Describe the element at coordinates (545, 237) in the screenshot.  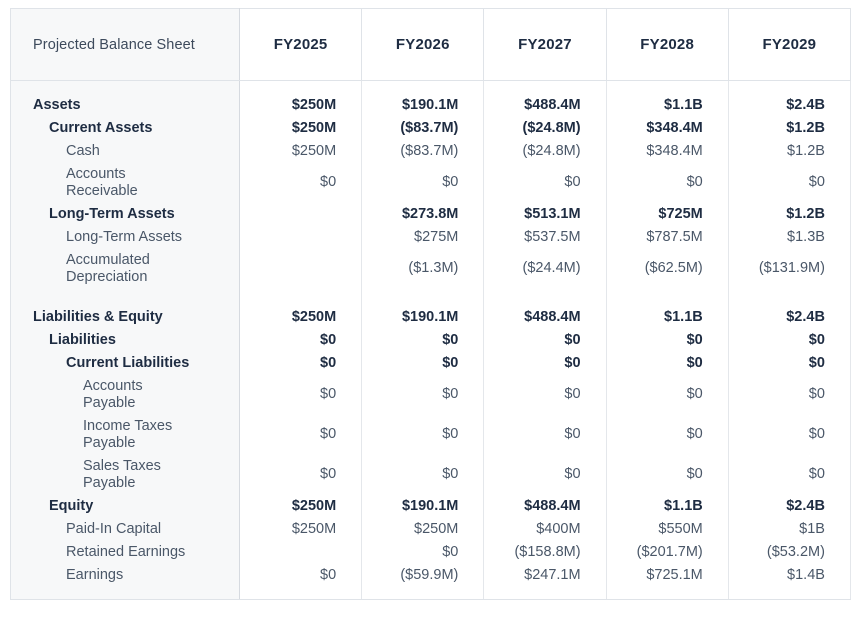
I see `cell-fy2027: $537.5M` at that location.